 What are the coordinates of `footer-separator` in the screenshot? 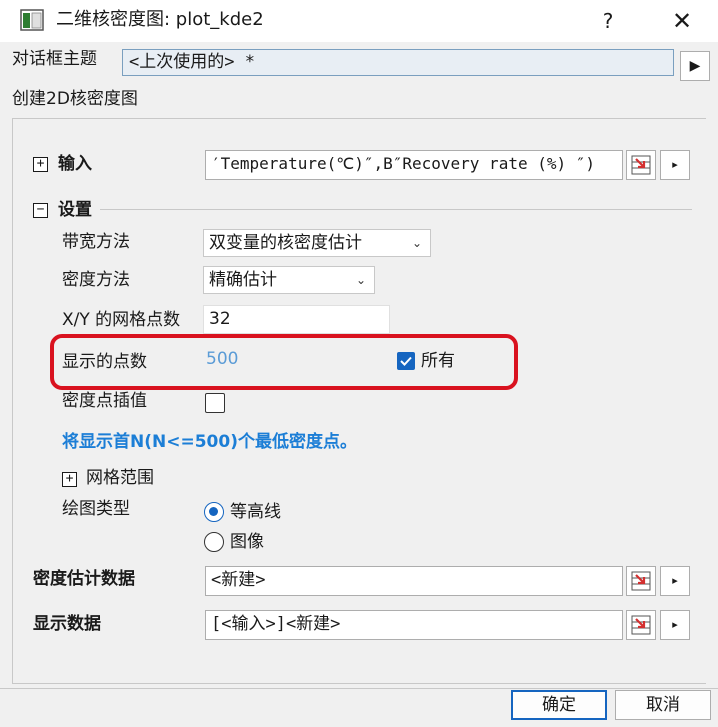 It's located at (359, 688).